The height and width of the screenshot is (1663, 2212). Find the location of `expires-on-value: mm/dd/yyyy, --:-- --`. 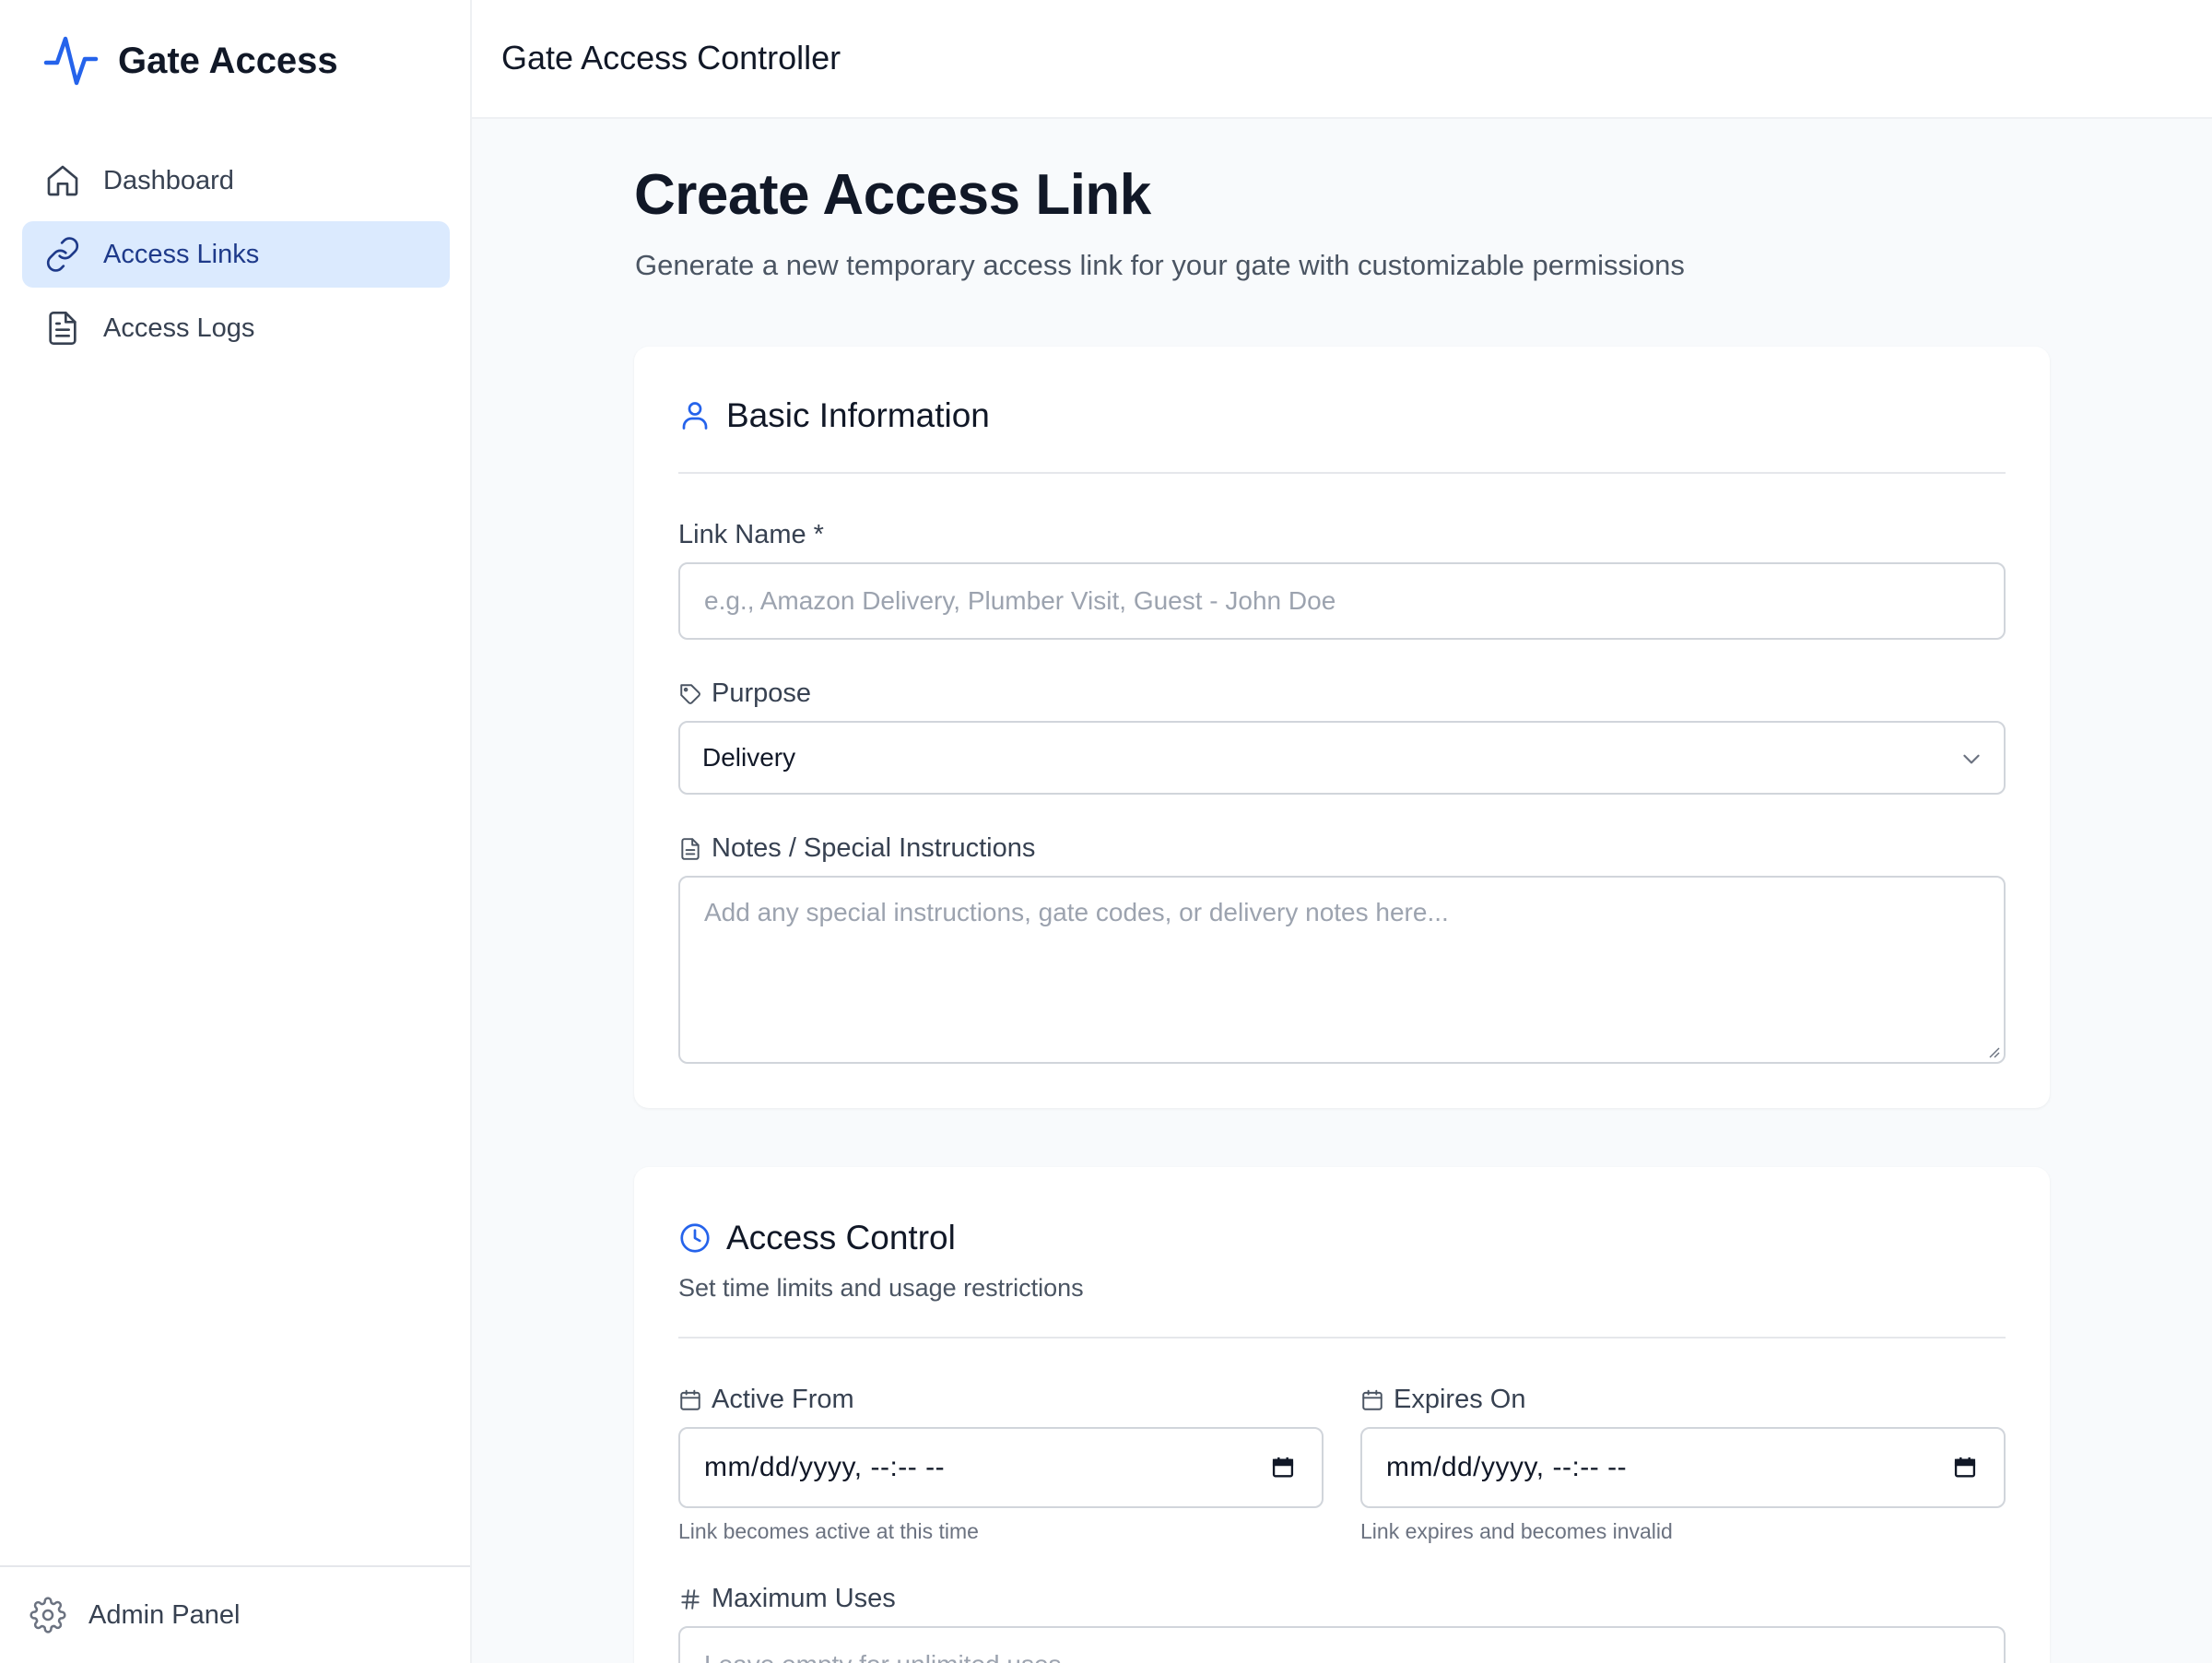

expires-on-value: mm/dd/yyyy, --:-- -- is located at coordinates (1507, 1467).